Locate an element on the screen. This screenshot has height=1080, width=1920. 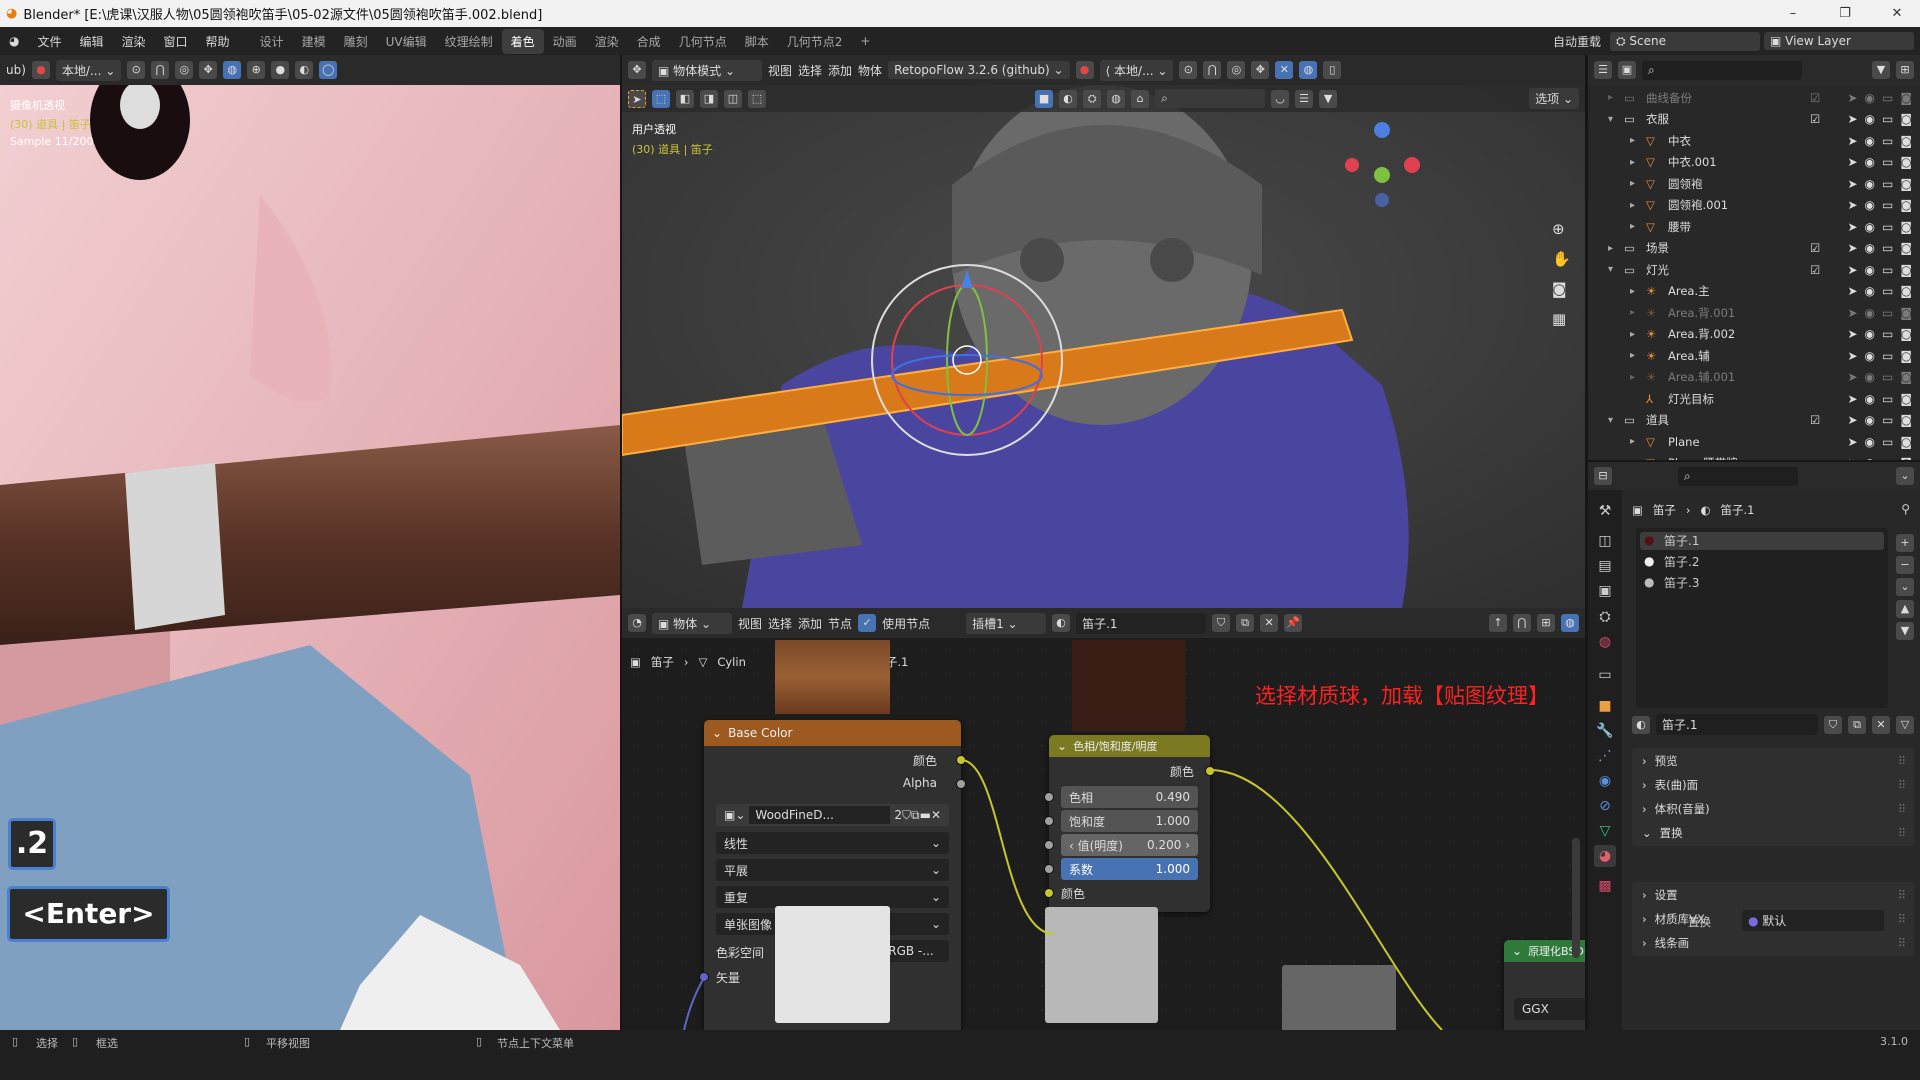
outliner-row: ▸ ▭ 场景 ☑ ➤ ◉ ▭ ◙ is located at coordinates (1754, 248).